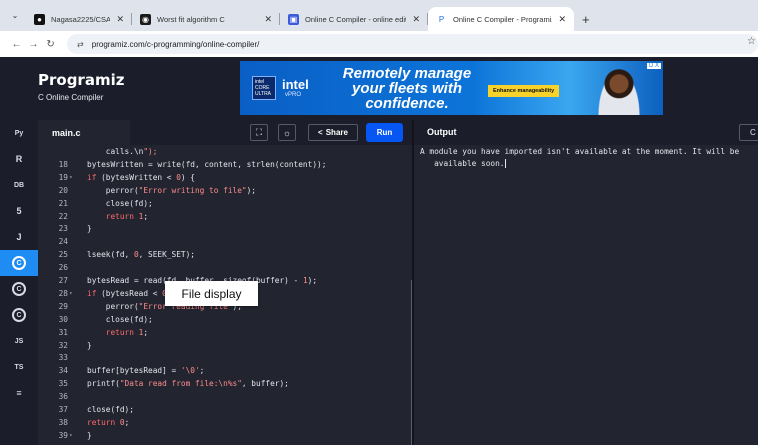 This screenshot has width=758, height=445. I want to click on code-line: 32}, so click(225, 345).